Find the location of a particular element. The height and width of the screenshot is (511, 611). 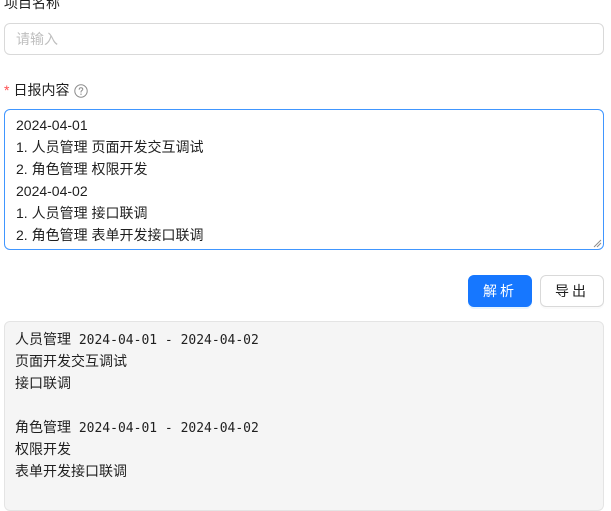

result-group-header: 人员管理 2024-04-01 - 2024-04-02 is located at coordinates (304, 339).